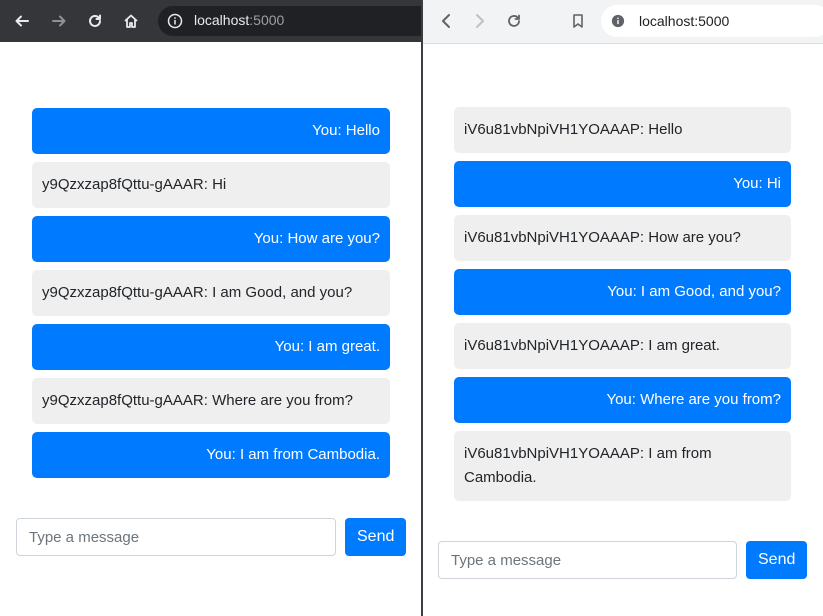 This screenshot has width=823, height=616. I want to click on home-icon, so click(131, 21).